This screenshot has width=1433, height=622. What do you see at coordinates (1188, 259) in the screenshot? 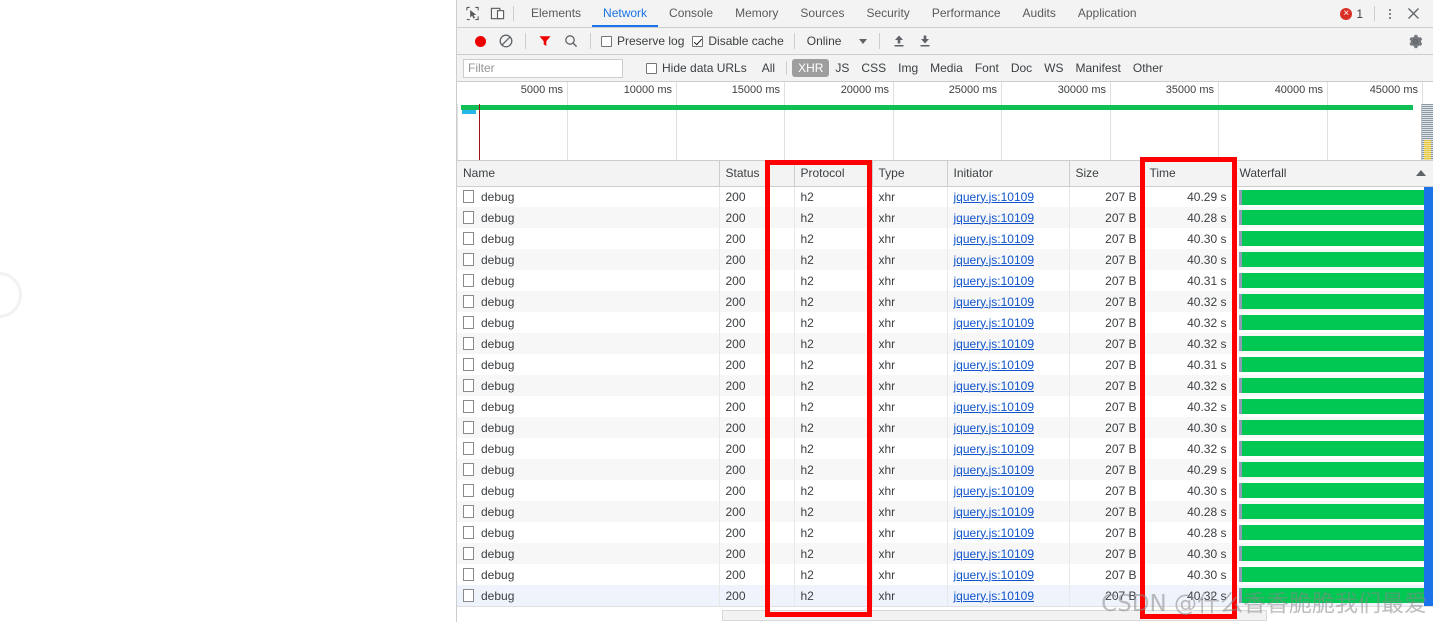
I see `cell-time: 40.30 s` at bounding box center [1188, 259].